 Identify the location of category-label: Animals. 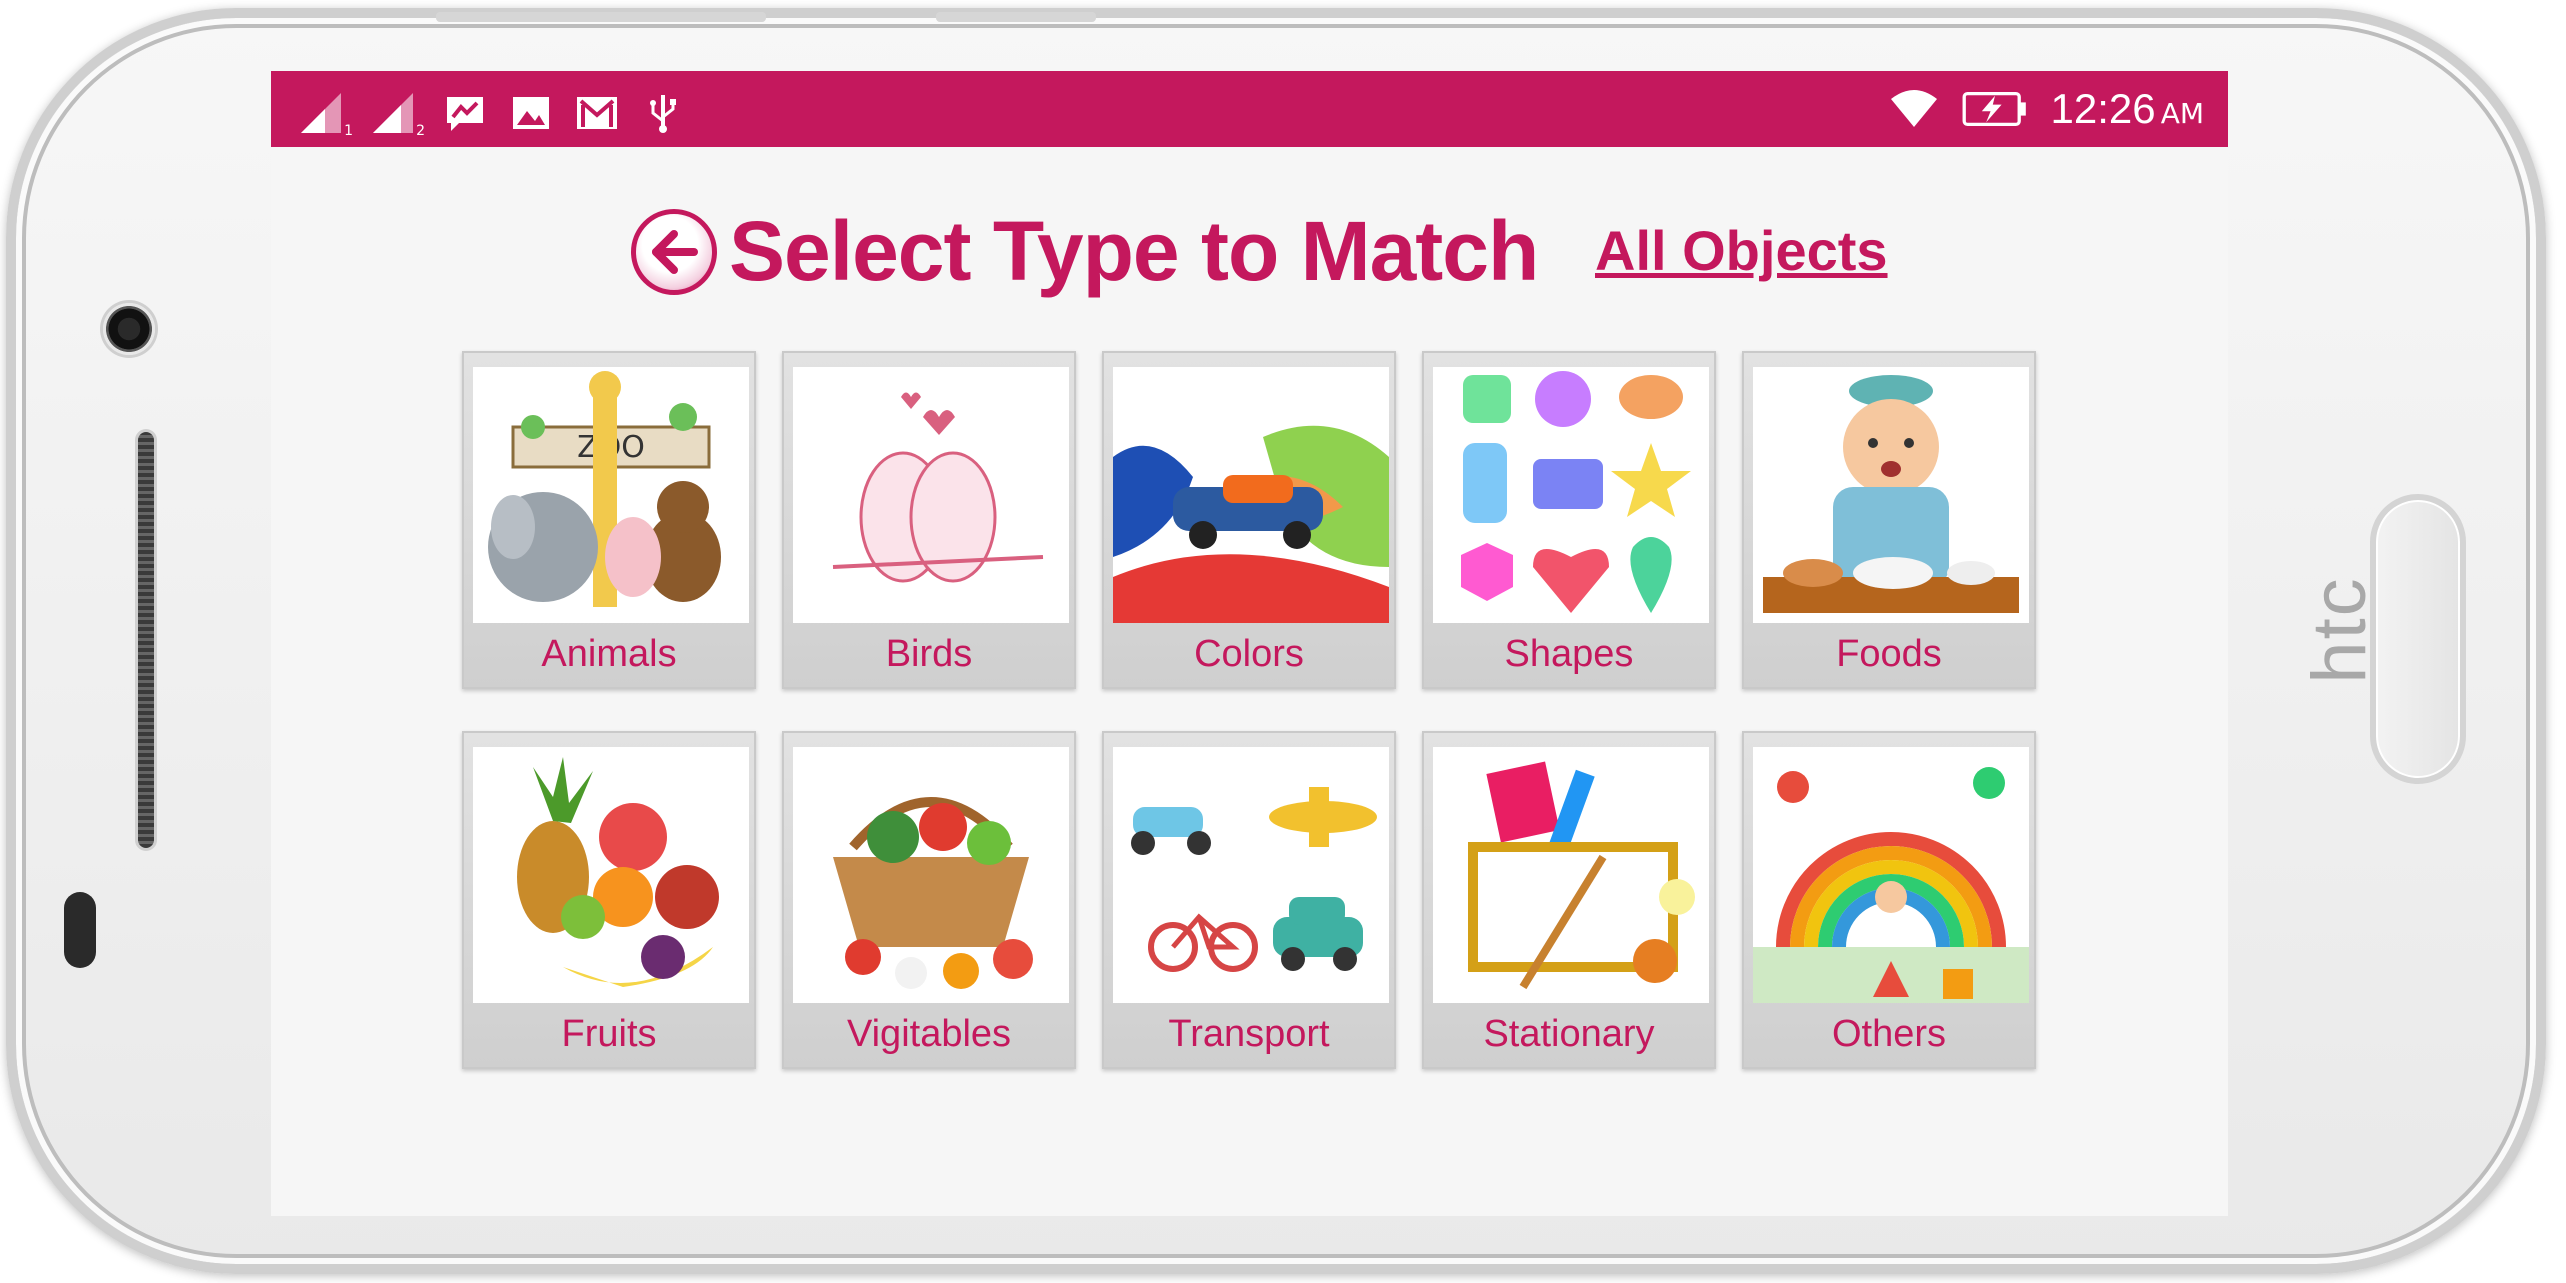
(609, 654).